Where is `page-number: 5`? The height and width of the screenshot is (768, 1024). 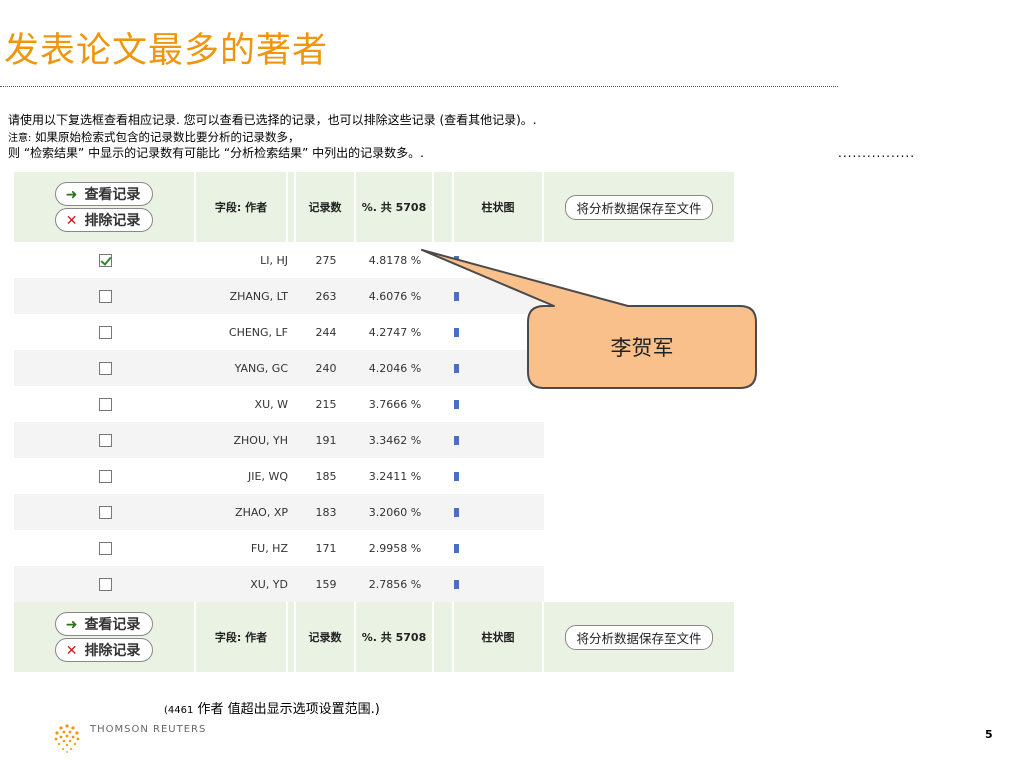 page-number: 5 is located at coordinates (989, 734).